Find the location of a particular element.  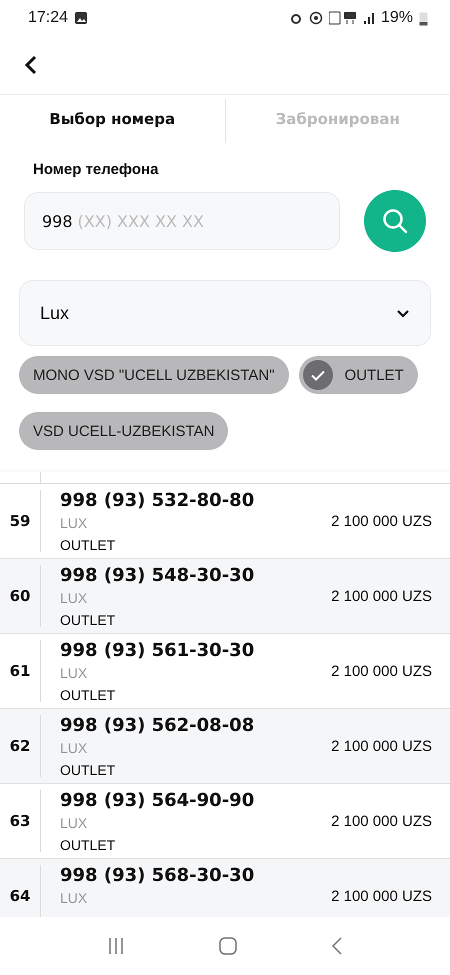

row-number: 63 is located at coordinates (20, 821).